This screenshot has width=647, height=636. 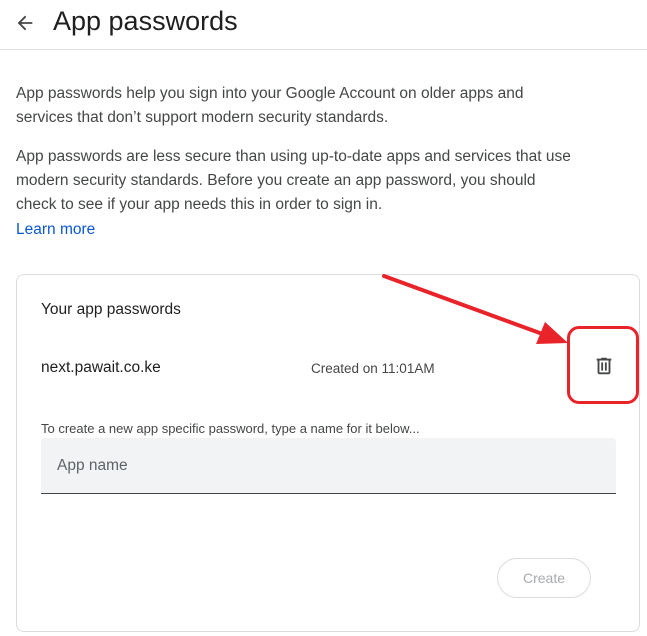 I want to click on page-title: App passwords, so click(x=145, y=21).